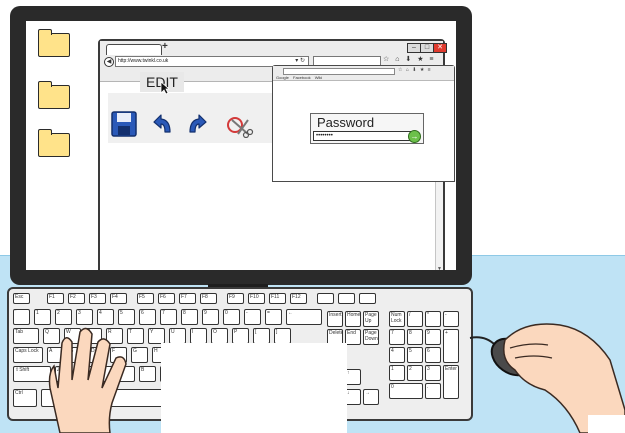 The image size is (625, 433). What do you see at coordinates (439, 268) in the screenshot?
I see `scroll-down-arrow-icon: ▼` at bounding box center [439, 268].